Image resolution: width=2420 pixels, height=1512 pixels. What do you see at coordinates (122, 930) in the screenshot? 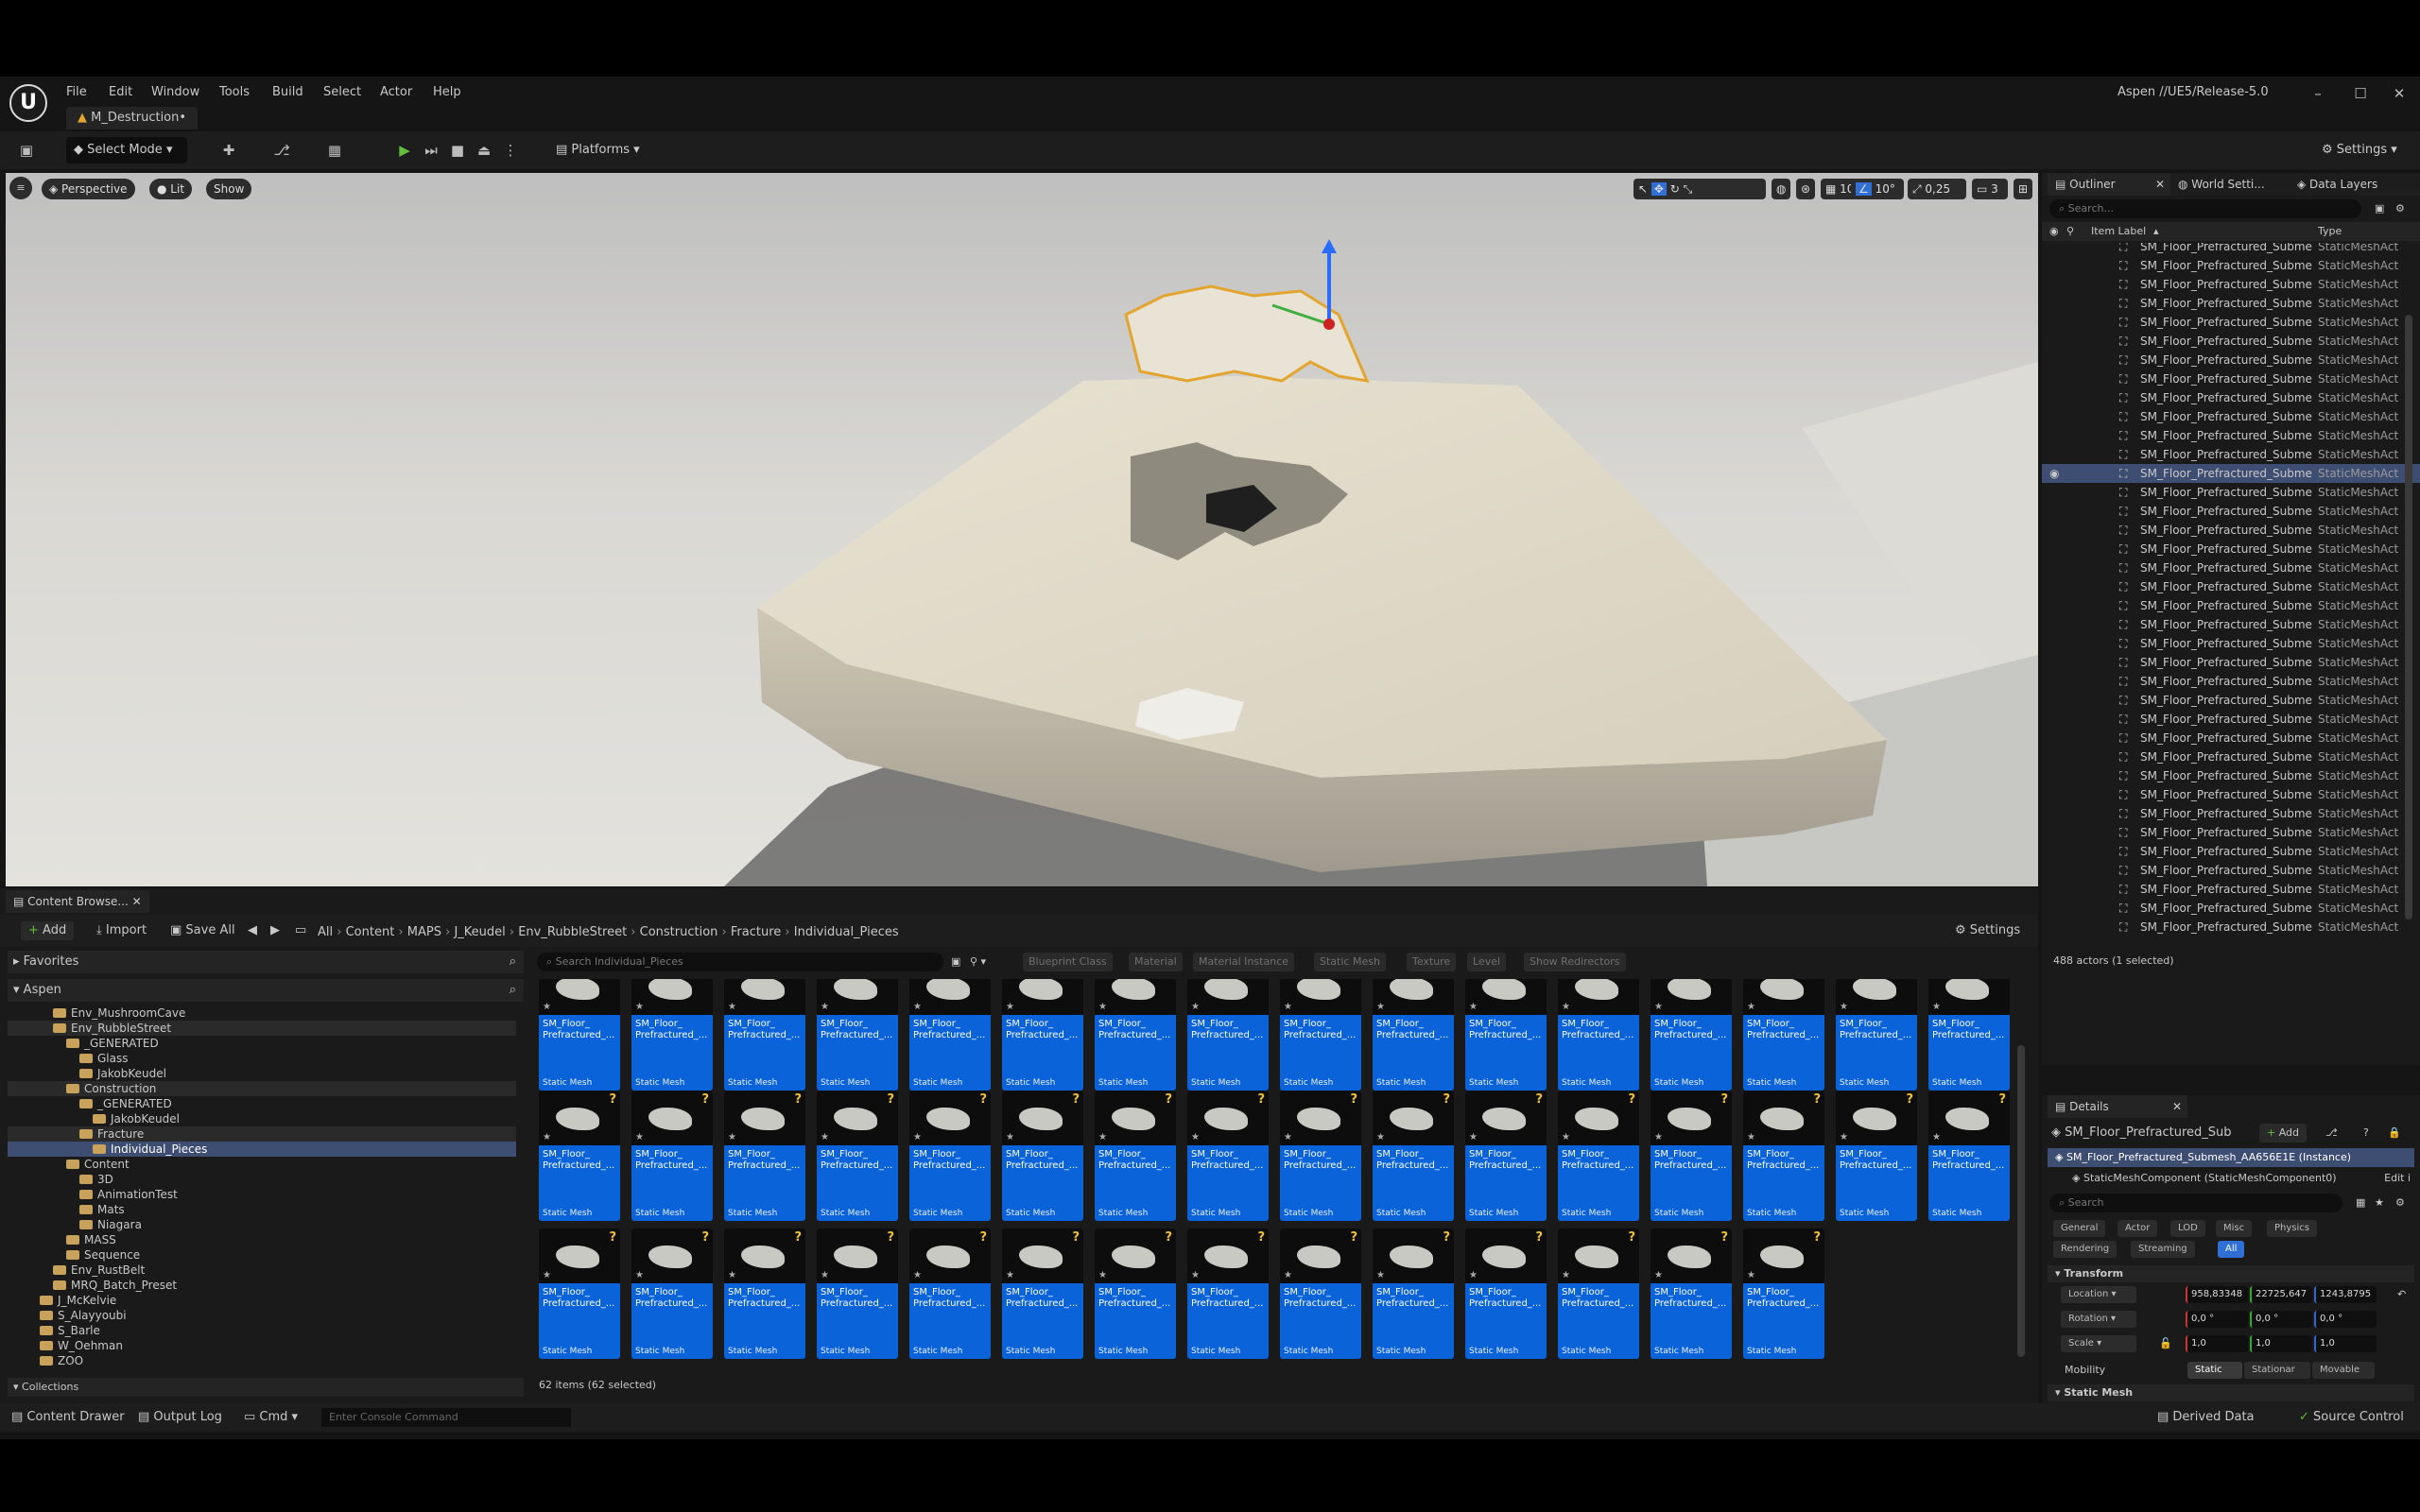
I see `import-button: ⤓ Import` at bounding box center [122, 930].